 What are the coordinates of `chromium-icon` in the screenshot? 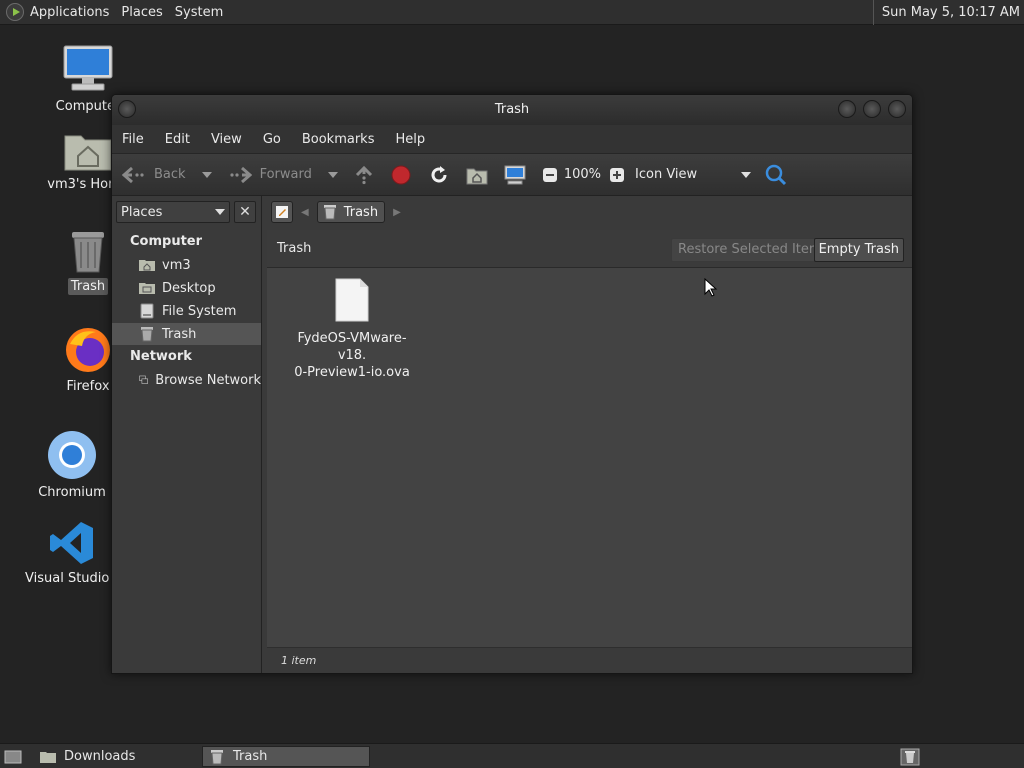 It's located at (72, 455).